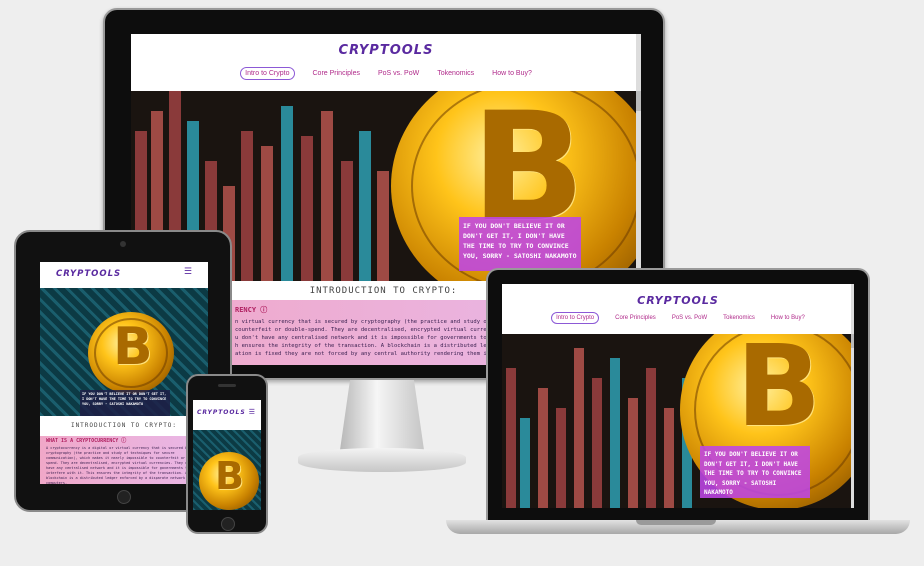  Describe the element at coordinates (88, 274) in the screenshot. I see `tablet-logo: CRYPTOOLS` at that location.